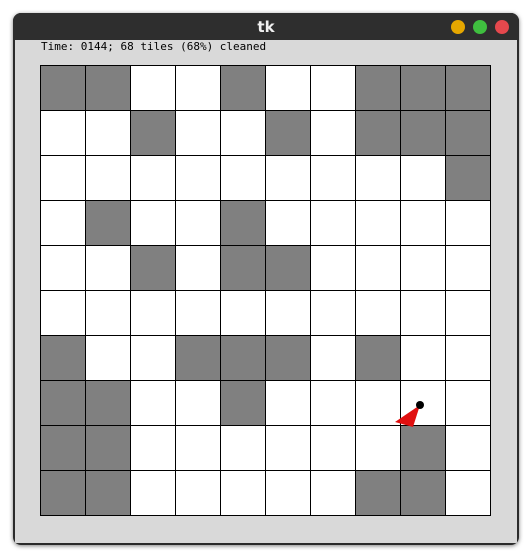  I want to click on title-bar: tk, so click(266, 26).